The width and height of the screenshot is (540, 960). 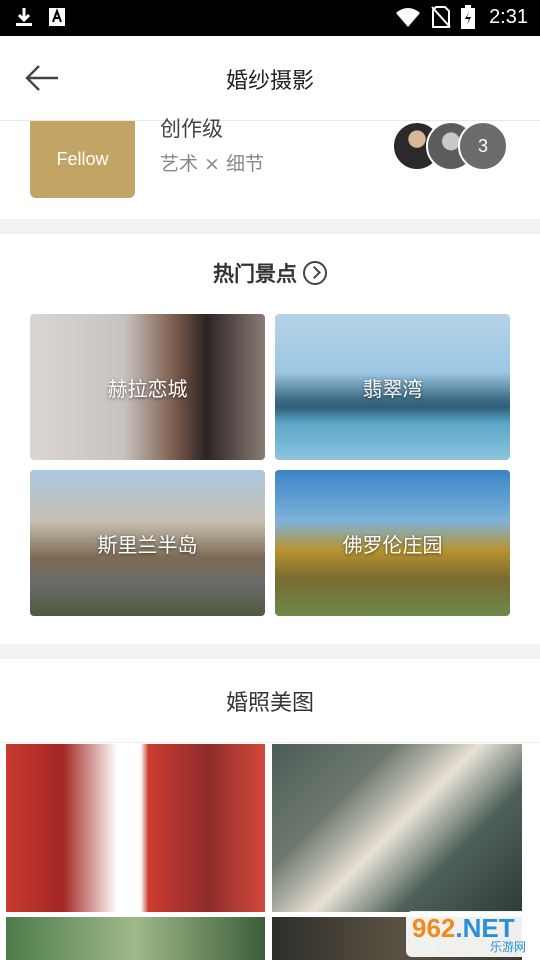 I want to click on divider, so click(x=270, y=742).